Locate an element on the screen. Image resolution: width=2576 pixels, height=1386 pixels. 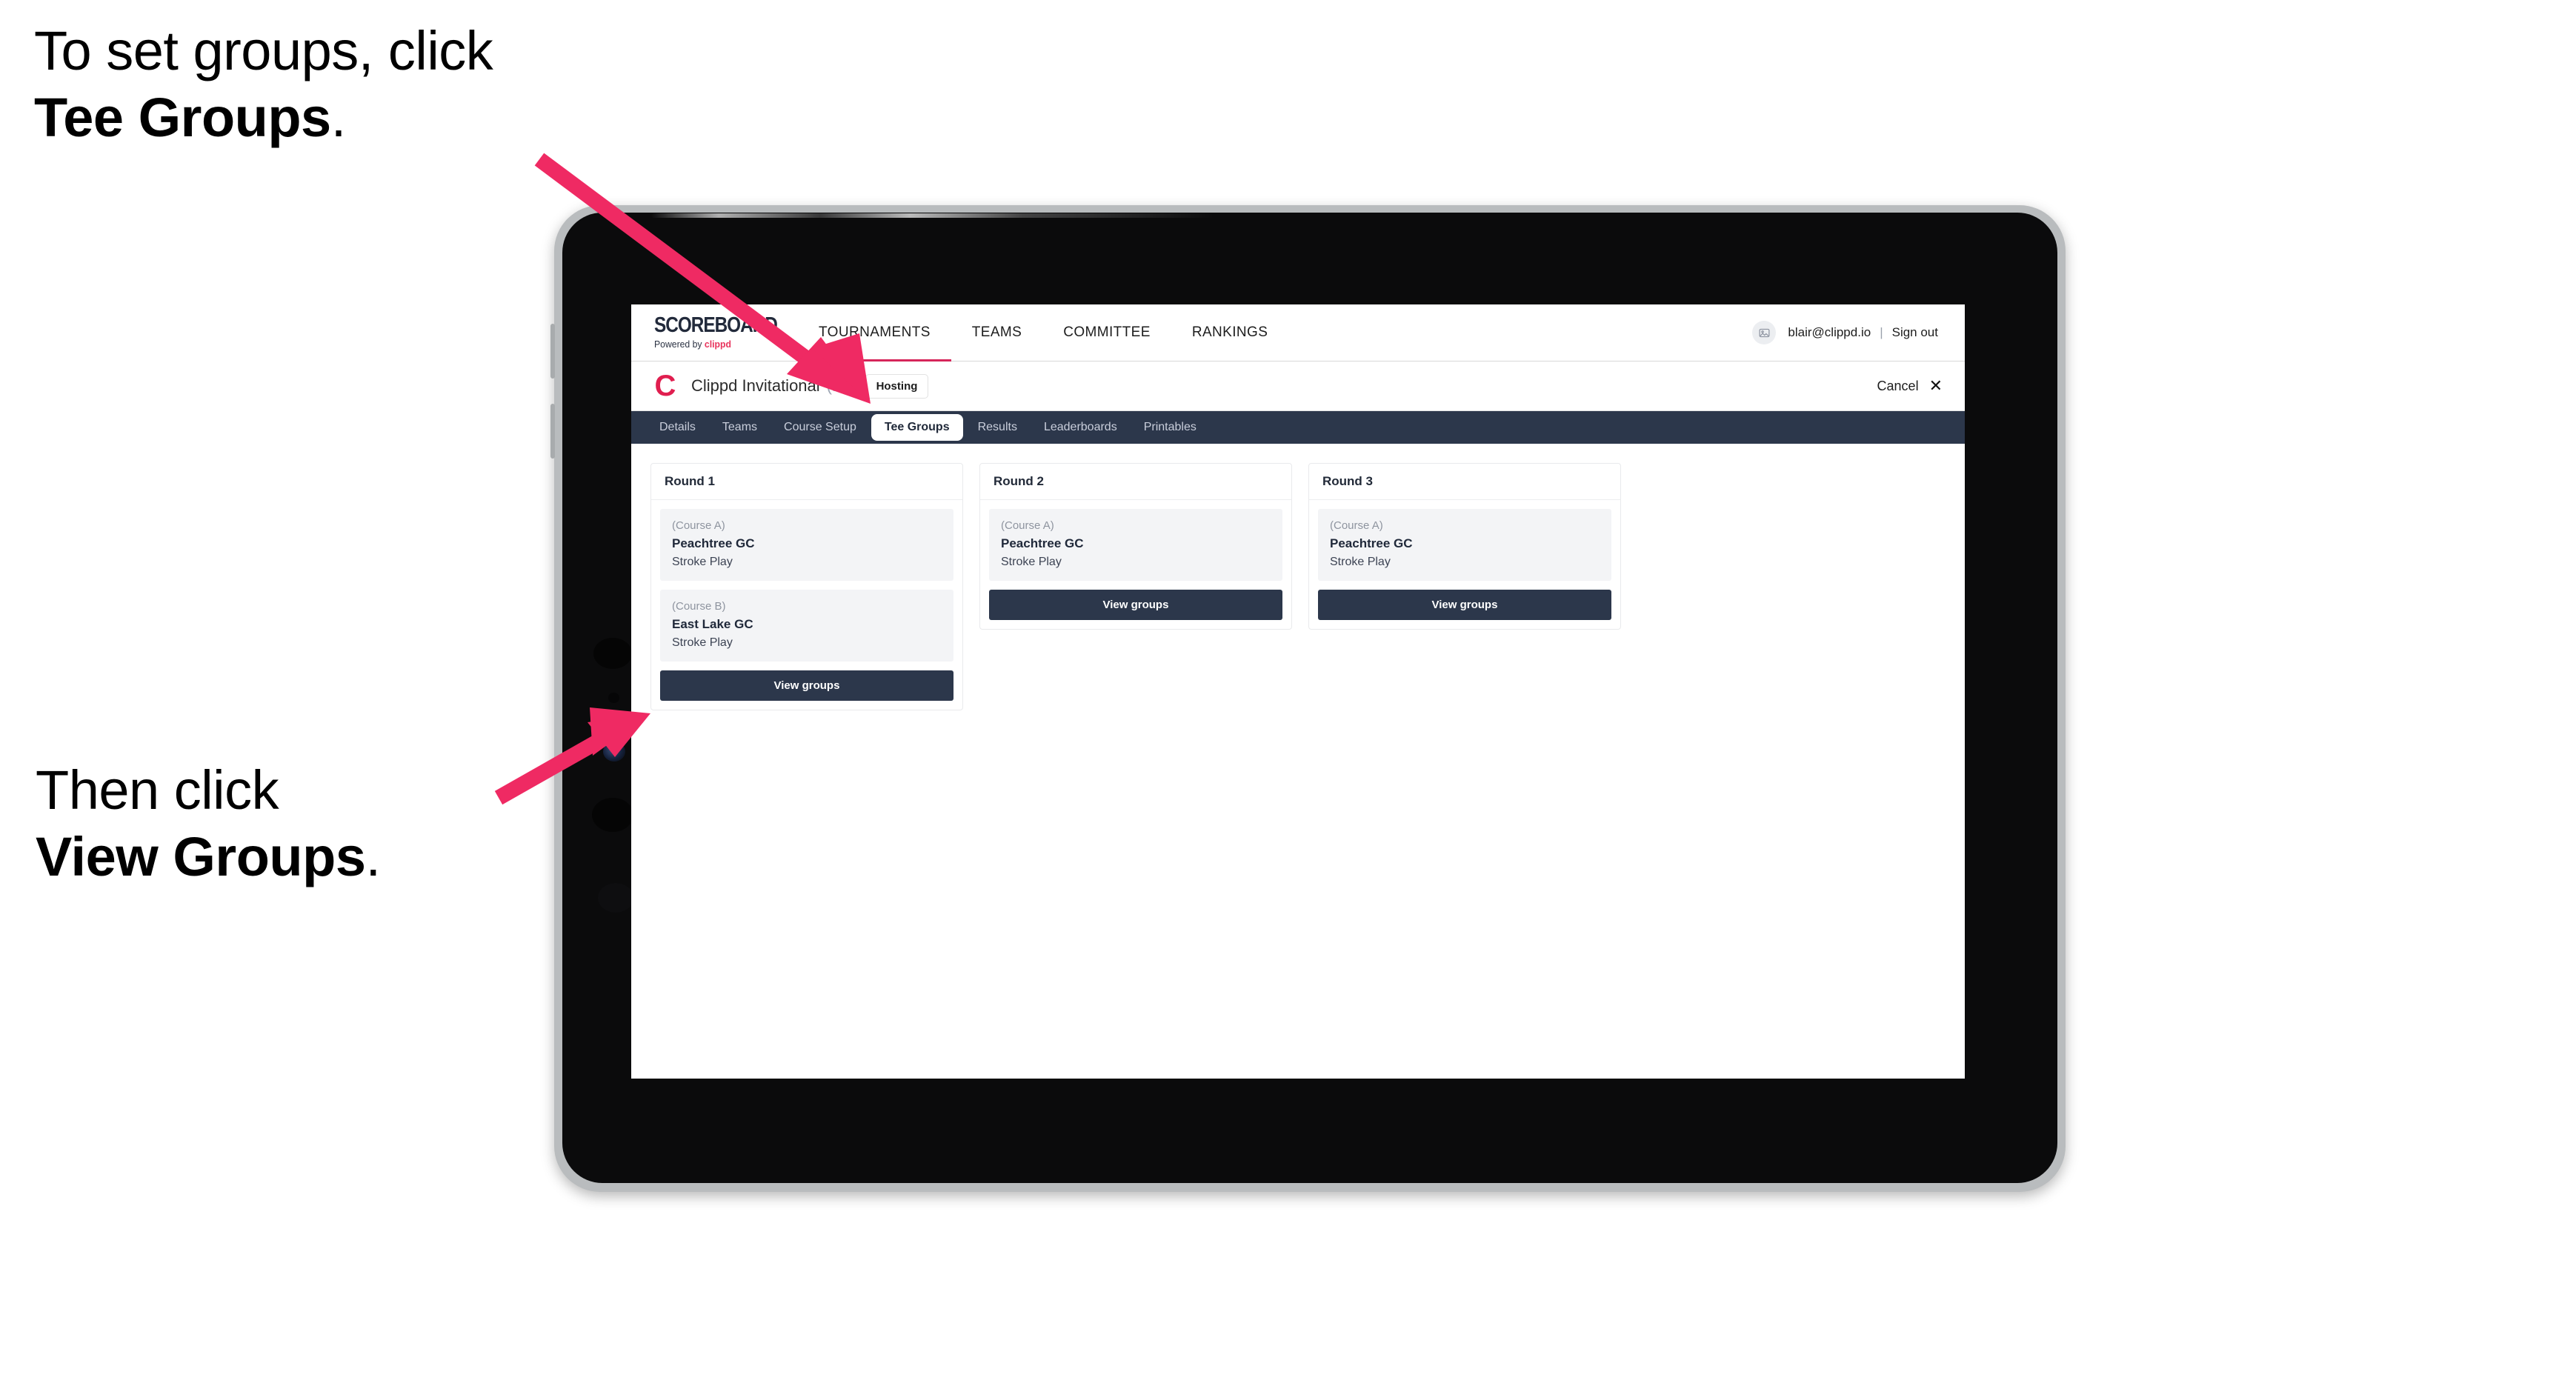
clippd-c-icon: C is located at coordinates (665, 386).